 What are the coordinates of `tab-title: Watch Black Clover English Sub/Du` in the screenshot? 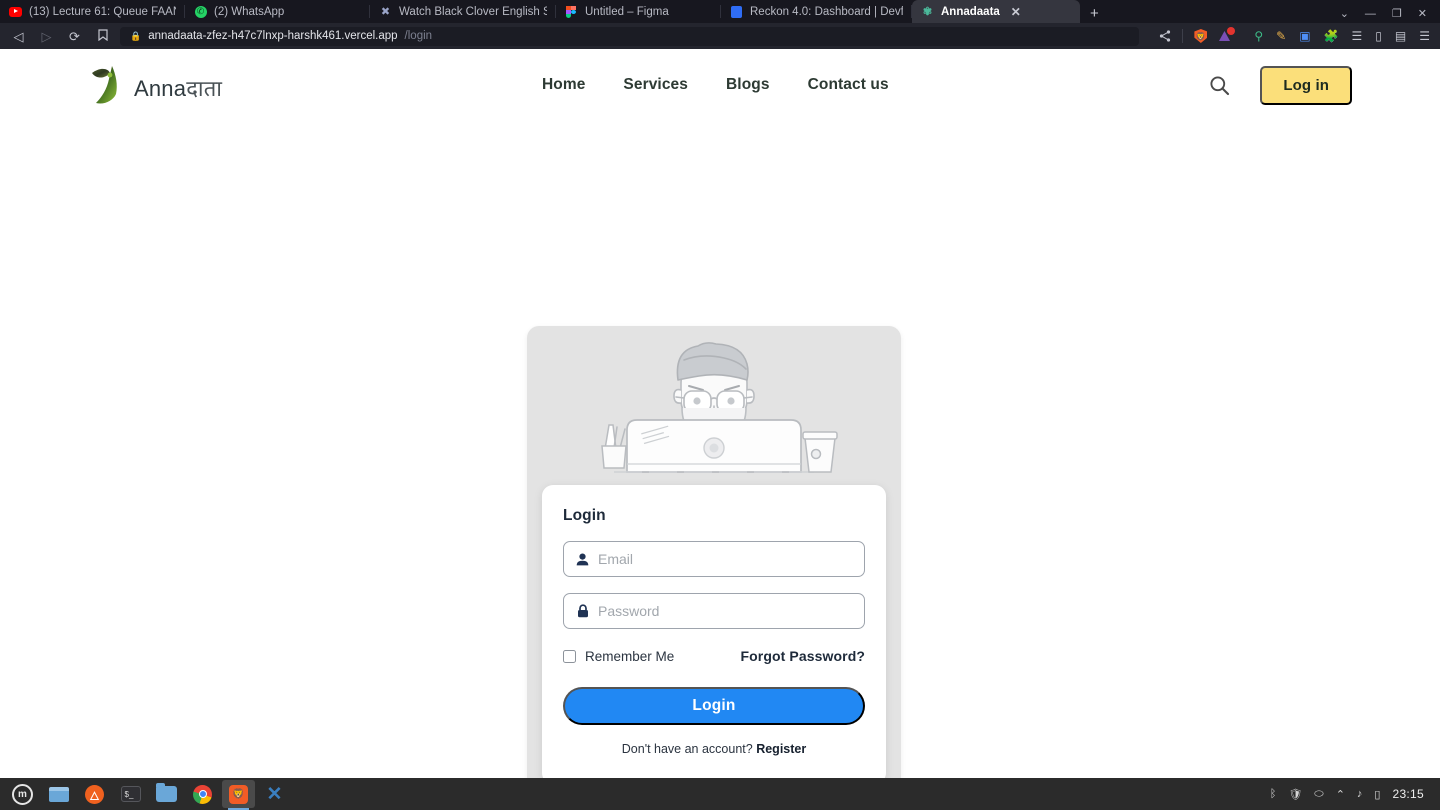 It's located at (473, 11).